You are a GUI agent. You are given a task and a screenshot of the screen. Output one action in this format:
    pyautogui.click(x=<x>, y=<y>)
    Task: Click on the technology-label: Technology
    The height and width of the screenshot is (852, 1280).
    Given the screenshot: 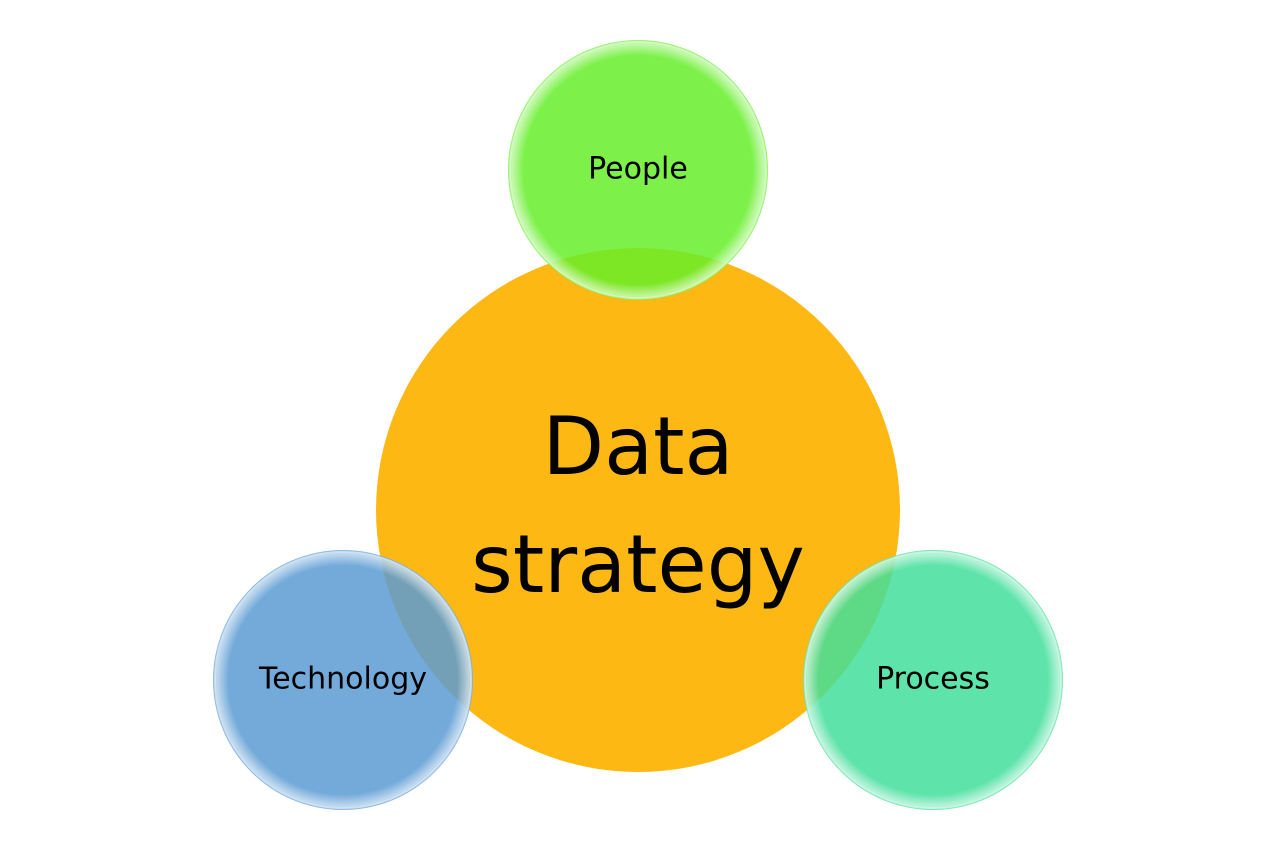 What is the action you would take?
    pyautogui.click(x=342, y=679)
    